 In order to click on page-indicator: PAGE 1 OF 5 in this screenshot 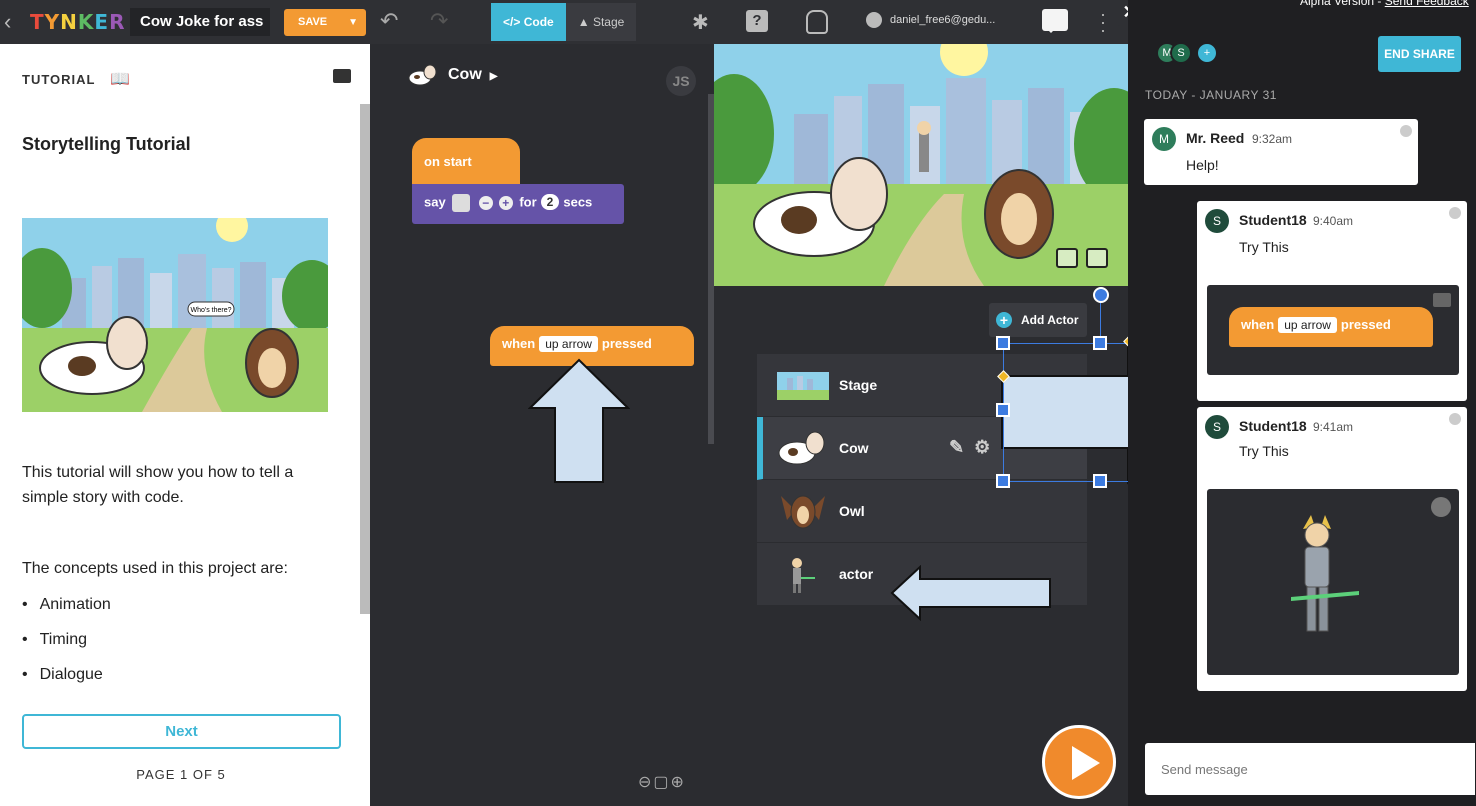, I will do `click(181, 774)`.